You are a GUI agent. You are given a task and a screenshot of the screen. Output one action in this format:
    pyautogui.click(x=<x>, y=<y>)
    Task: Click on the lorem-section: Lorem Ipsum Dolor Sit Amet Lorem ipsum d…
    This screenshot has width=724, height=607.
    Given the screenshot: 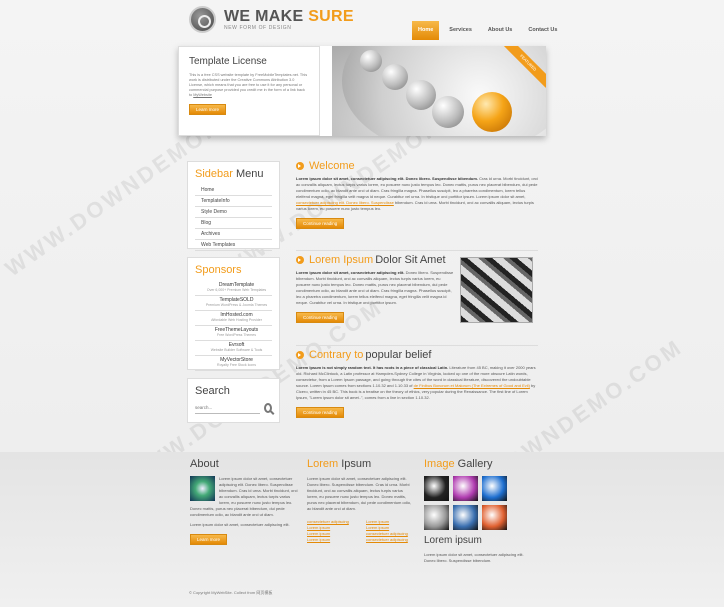 What is the action you would take?
    pyautogui.click(x=376, y=289)
    